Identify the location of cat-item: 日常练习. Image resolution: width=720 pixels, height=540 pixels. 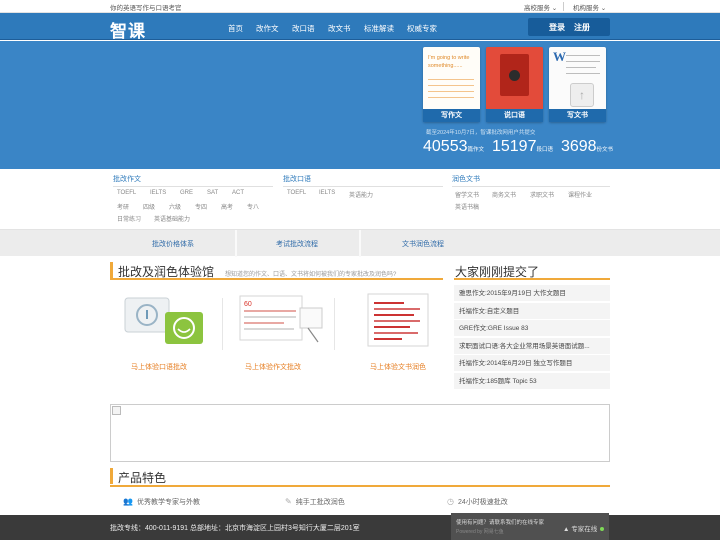
(129, 218).